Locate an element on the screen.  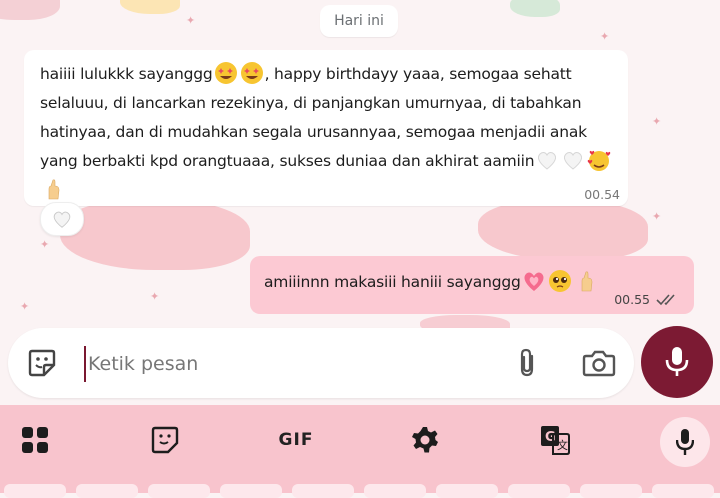
outgoing-text: amiiinnn makasiii haniii sayanggg is located at coordinates (392, 282).